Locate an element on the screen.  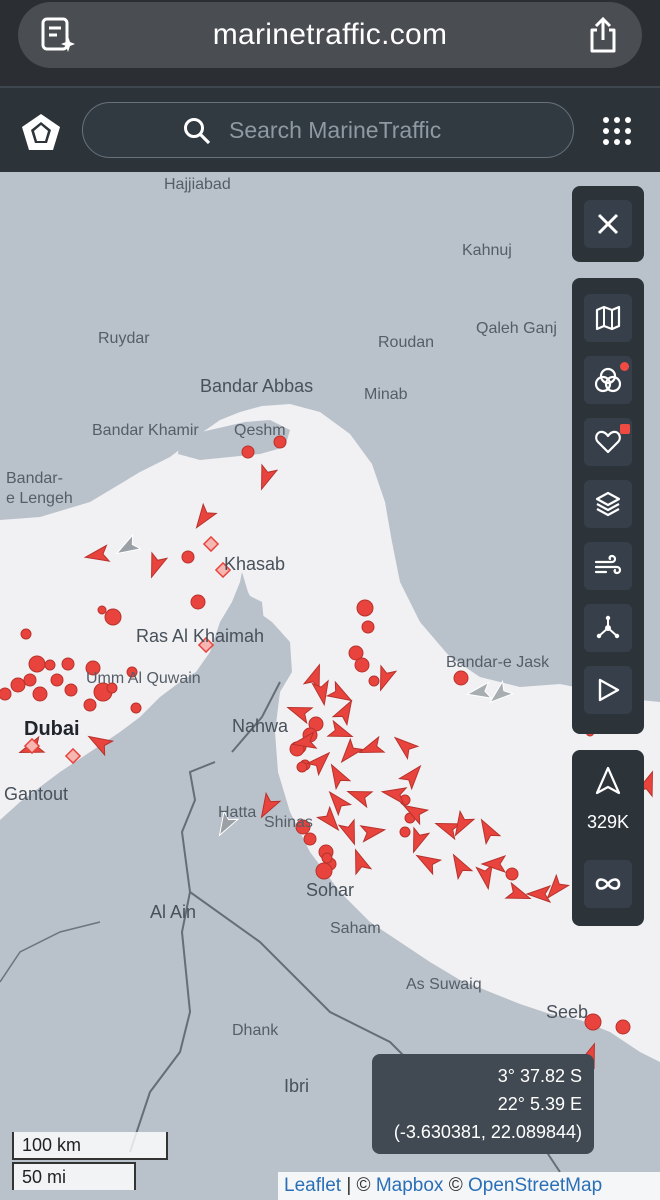
map-icon is located at coordinates (608, 318).